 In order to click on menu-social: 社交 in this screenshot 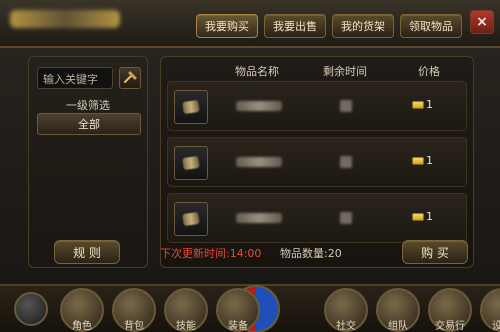, I will do `click(346, 310)`.